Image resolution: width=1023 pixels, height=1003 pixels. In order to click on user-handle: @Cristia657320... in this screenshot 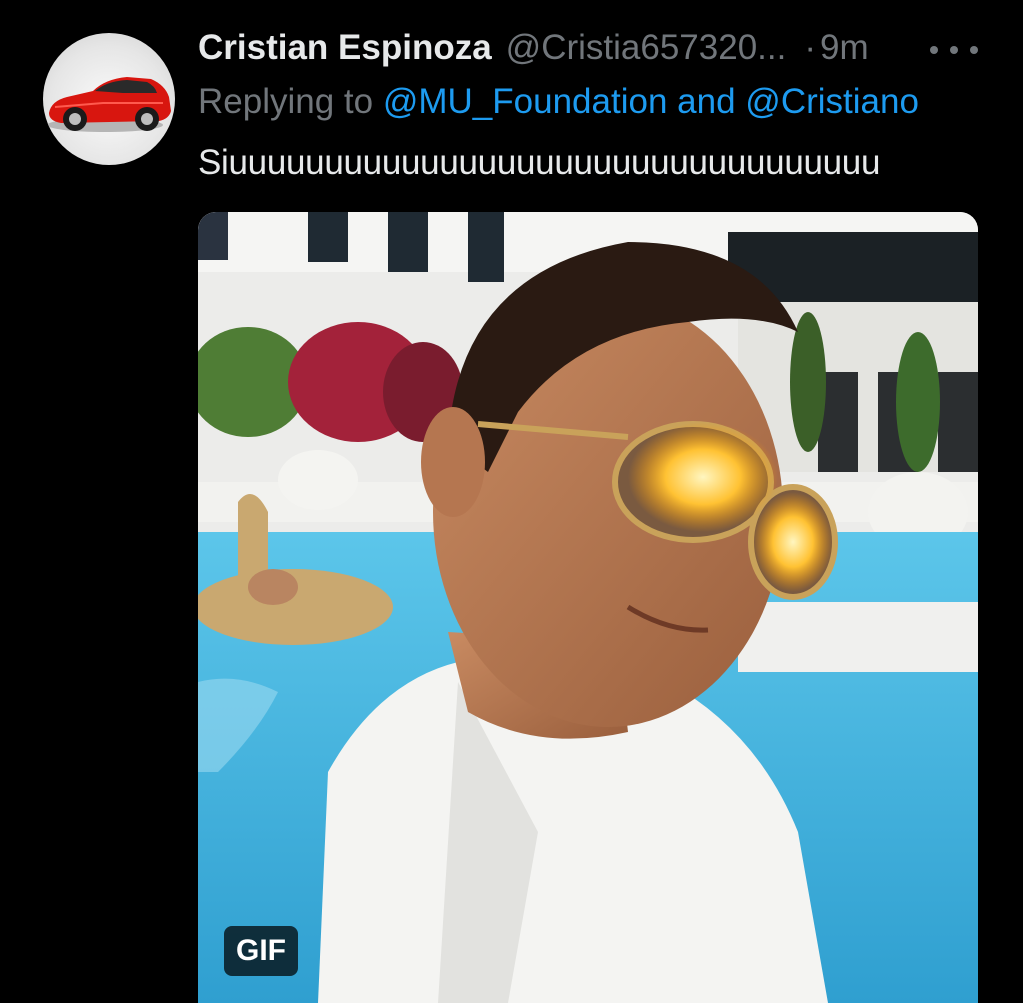, I will do `click(646, 48)`.